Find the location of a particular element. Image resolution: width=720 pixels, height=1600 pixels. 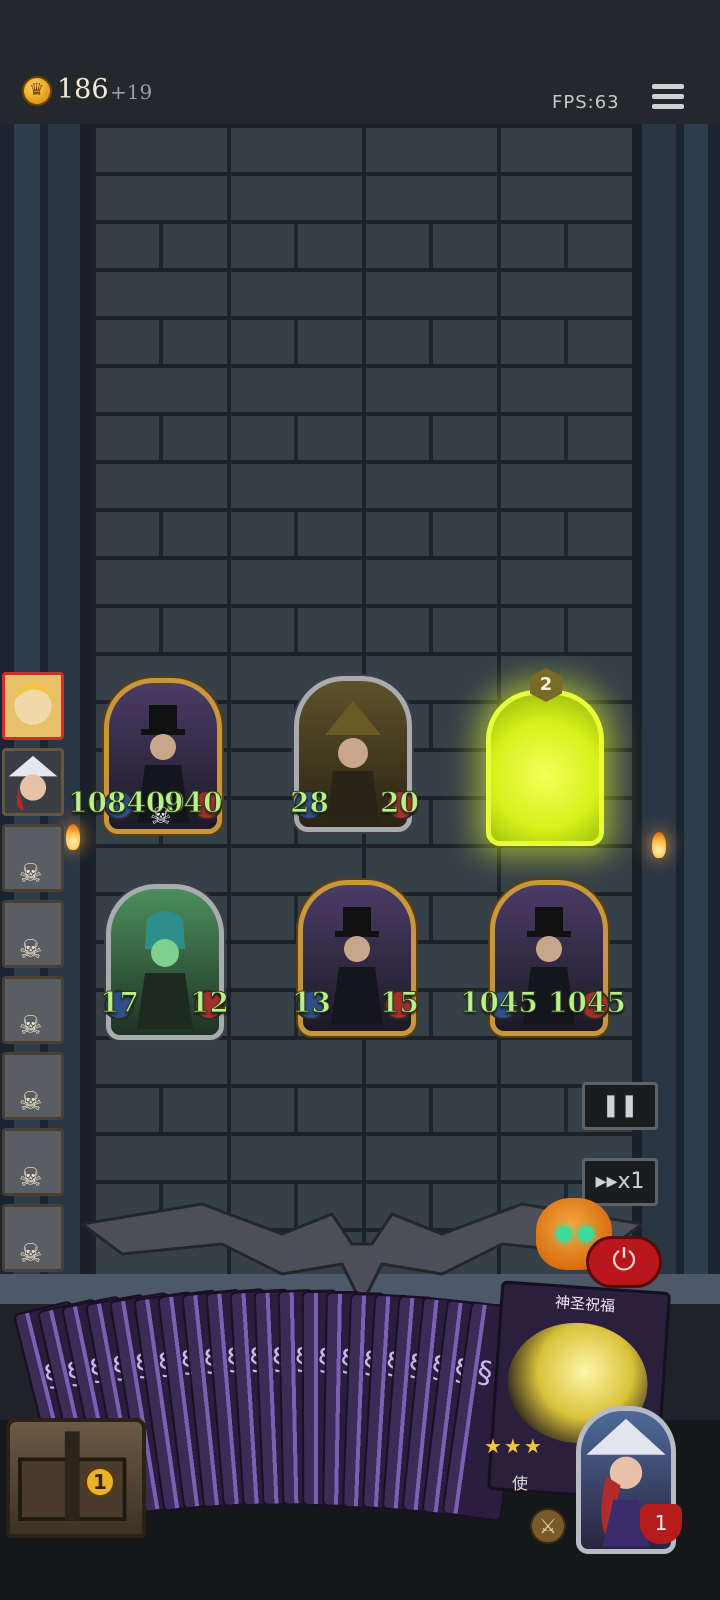

roster-wolf-beast: ☠ is located at coordinates (33, 934).